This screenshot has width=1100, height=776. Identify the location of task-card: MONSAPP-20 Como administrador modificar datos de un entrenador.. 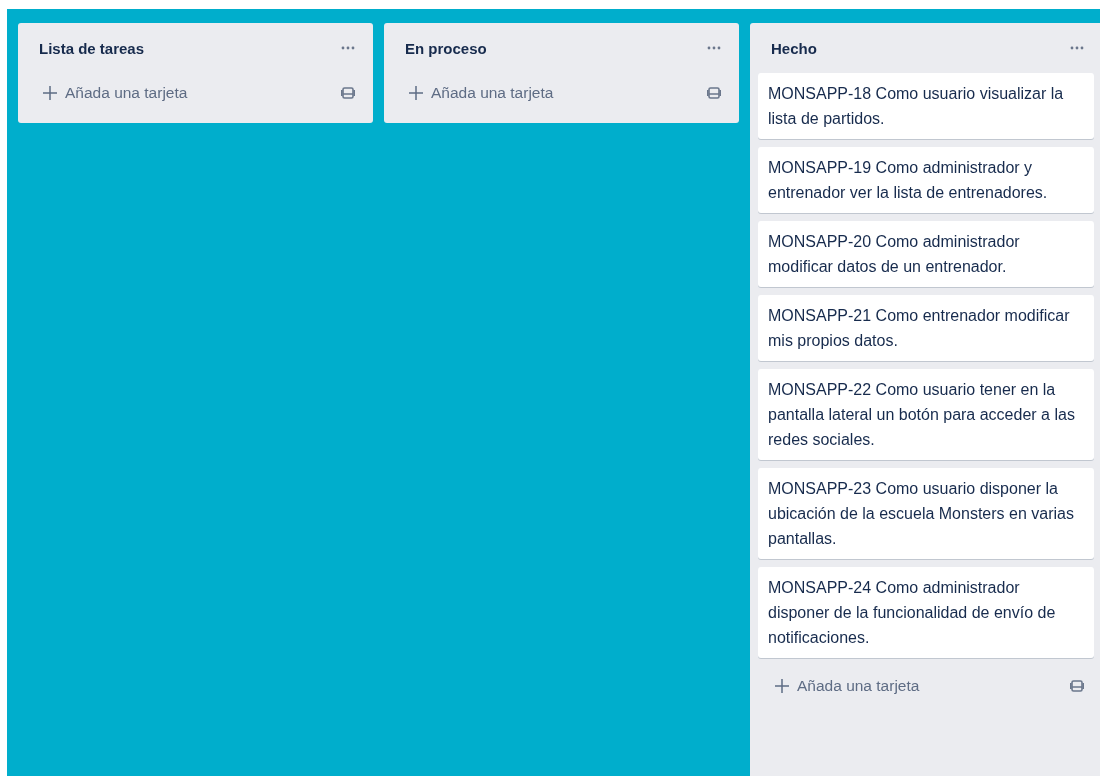
(926, 254).